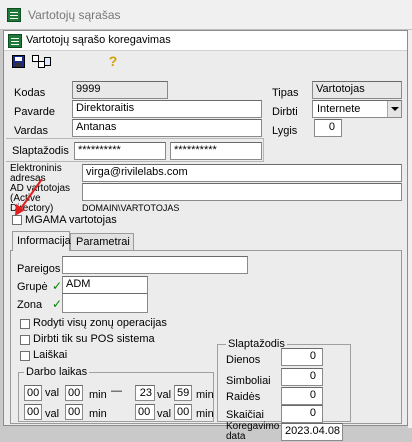 The image size is (412, 442). I want to click on vardas-field: Antanas, so click(167, 128).